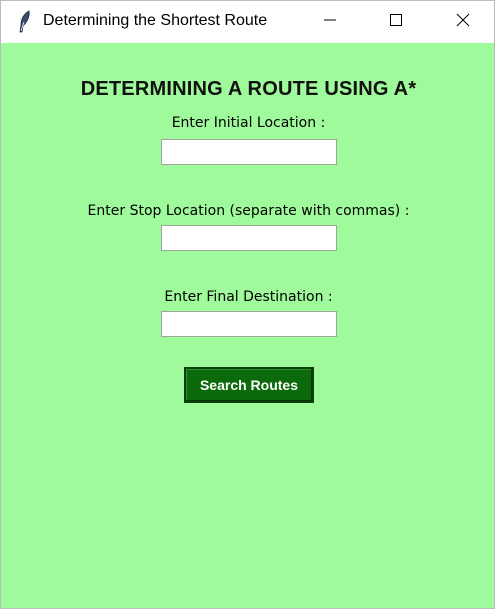 The image size is (495, 609). I want to click on feather-icon, so click(25, 22).